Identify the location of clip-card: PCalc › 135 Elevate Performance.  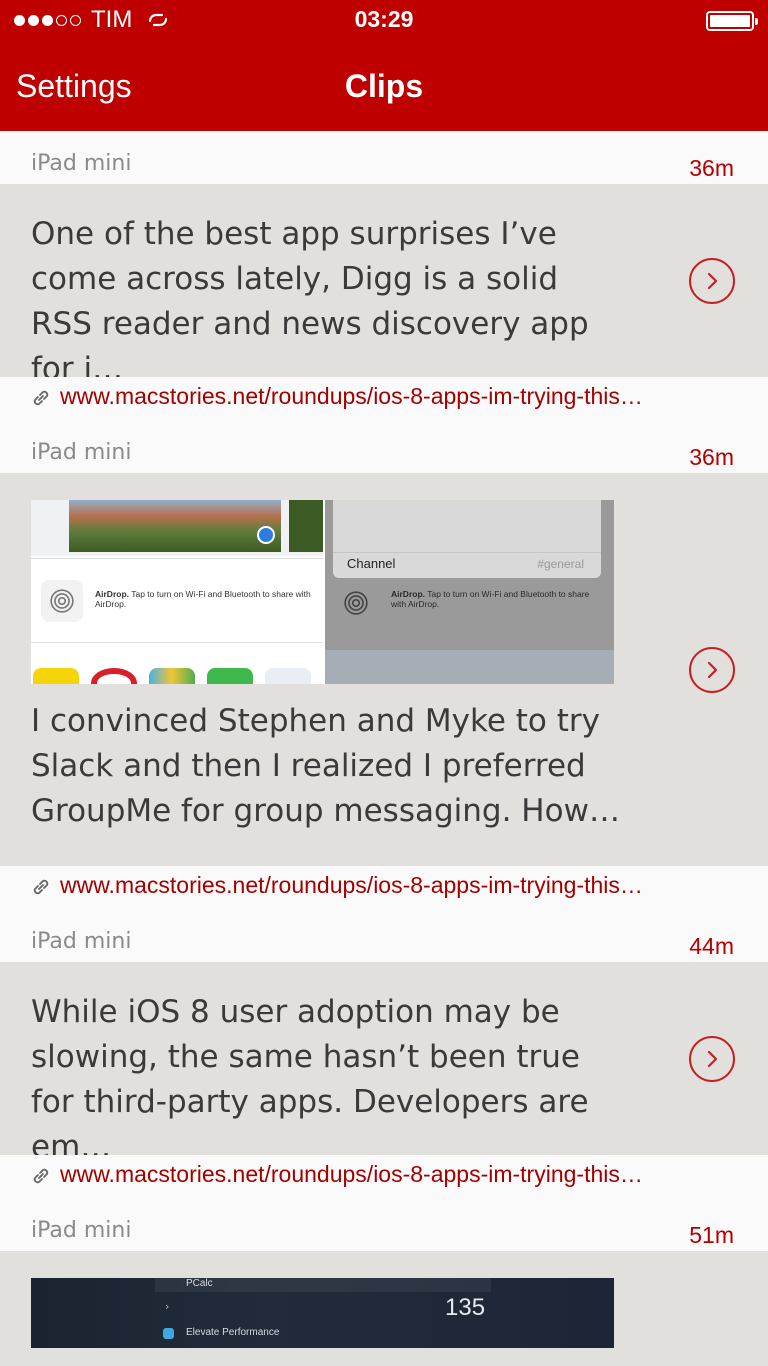
(384, 1308).